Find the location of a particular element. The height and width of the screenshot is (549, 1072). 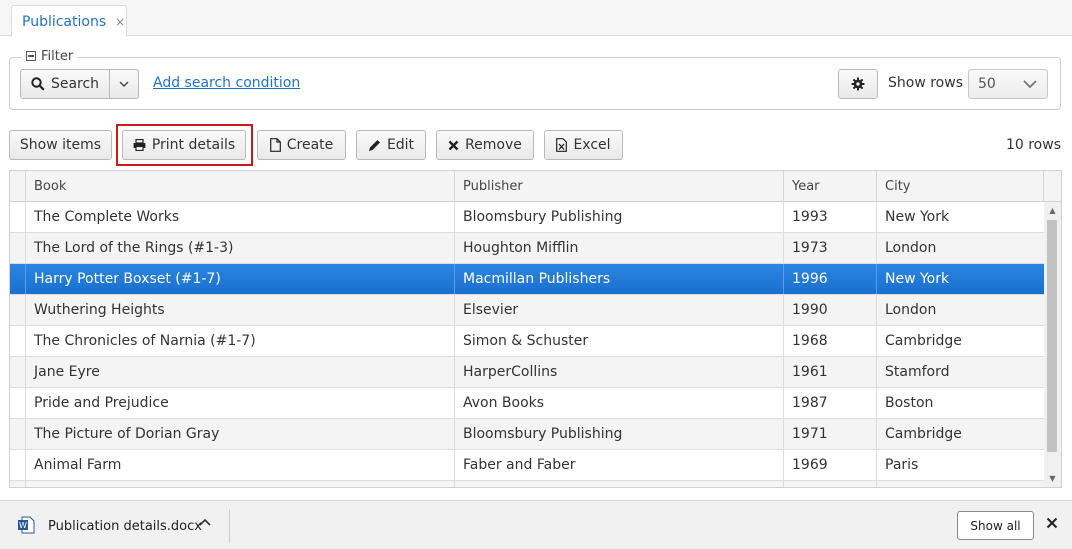

table-row: Pride and Prejudice Avon Books 1987 Boston is located at coordinates (527, 403).